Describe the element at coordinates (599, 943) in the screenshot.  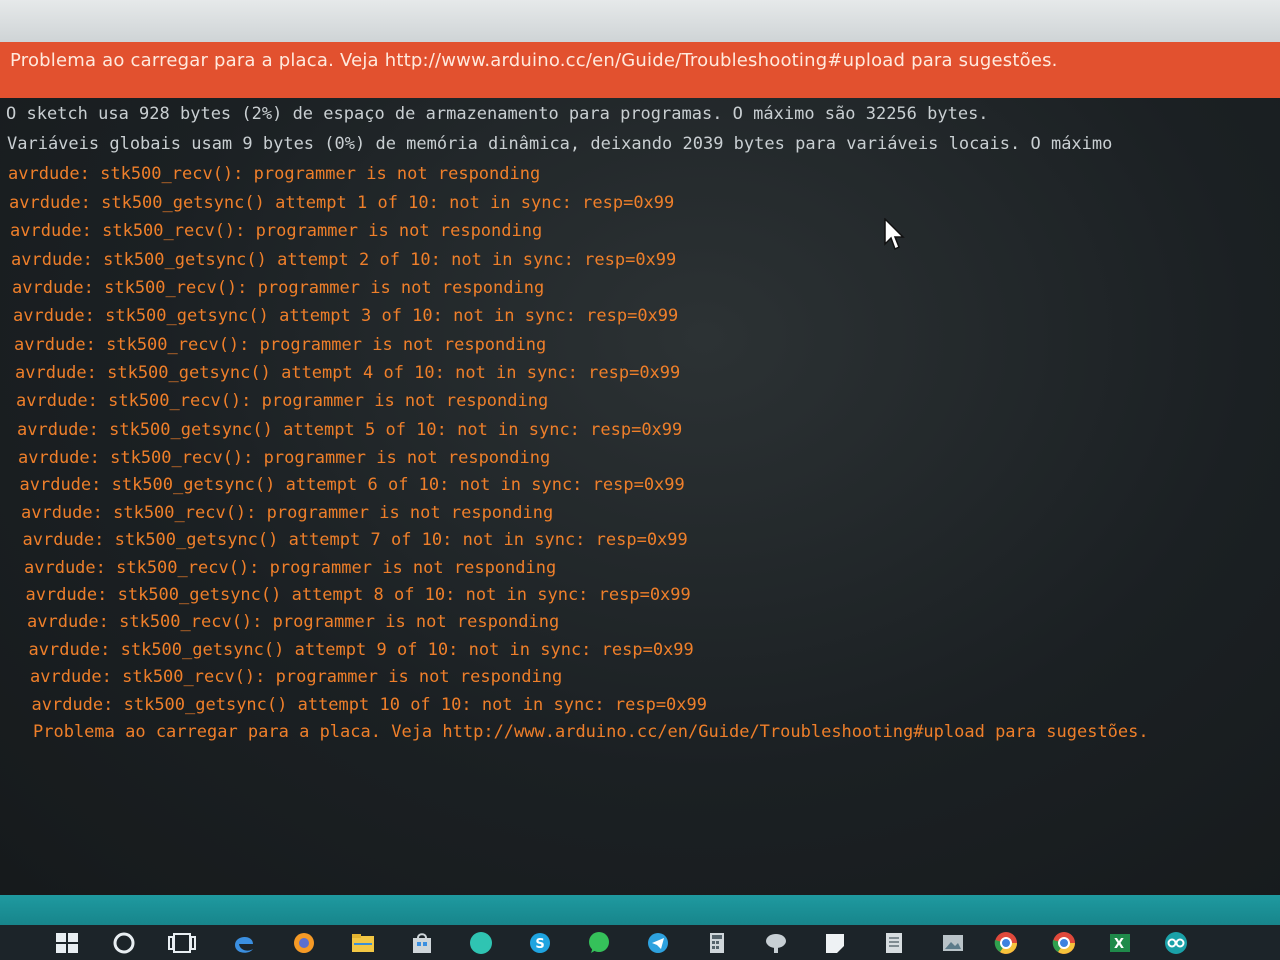
I see `whatsapp-icon` at that location.